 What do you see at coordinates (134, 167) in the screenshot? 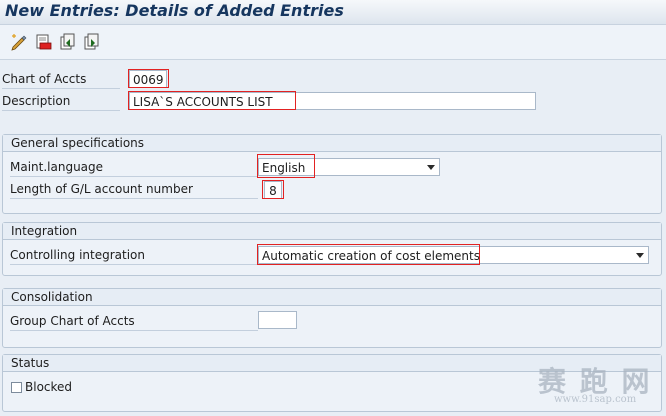
I see `maint-language-label: Maint.language` at bounding box center [134, 167].